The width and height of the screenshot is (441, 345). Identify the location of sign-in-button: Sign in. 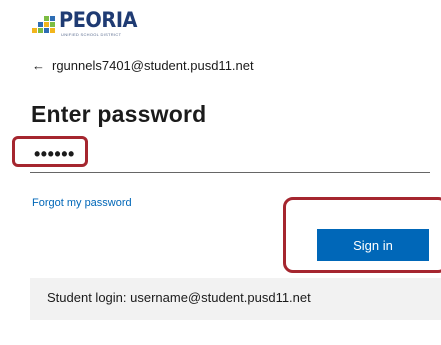
(373, 245).